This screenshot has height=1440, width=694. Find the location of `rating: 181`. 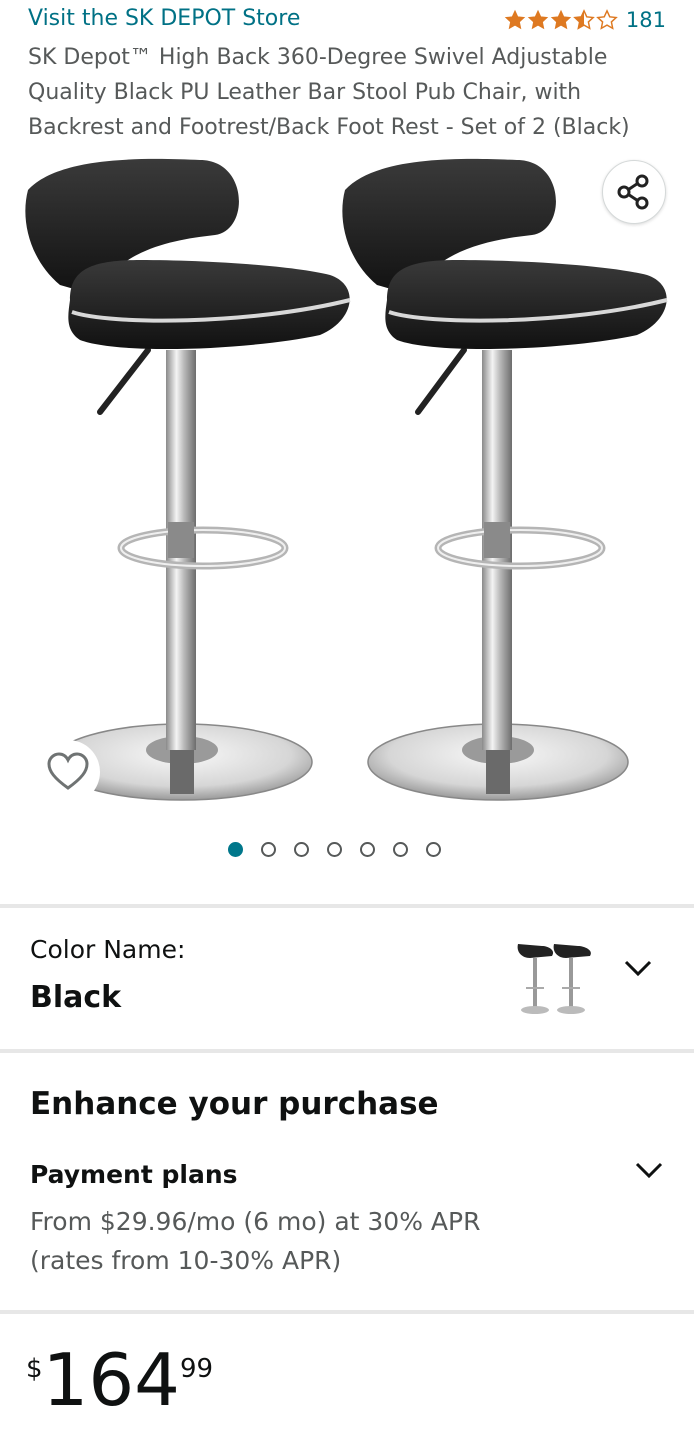

rating: 181 is located at coordinates (585, 20).